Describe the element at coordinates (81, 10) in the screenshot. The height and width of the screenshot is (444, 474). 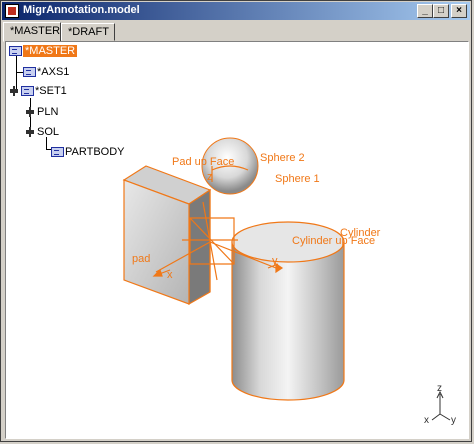
I see `window-title: MigrAnnotation.model` at that location.